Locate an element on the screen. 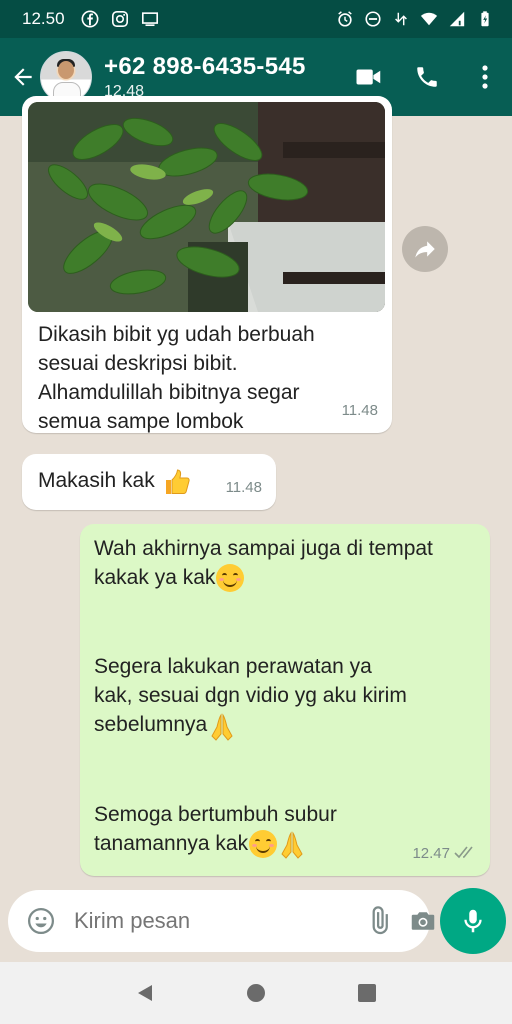 This screenshot has height=1024, width=512. contact-info: +62 898-6435-545 12.48 is located at coordinates (205, 77).